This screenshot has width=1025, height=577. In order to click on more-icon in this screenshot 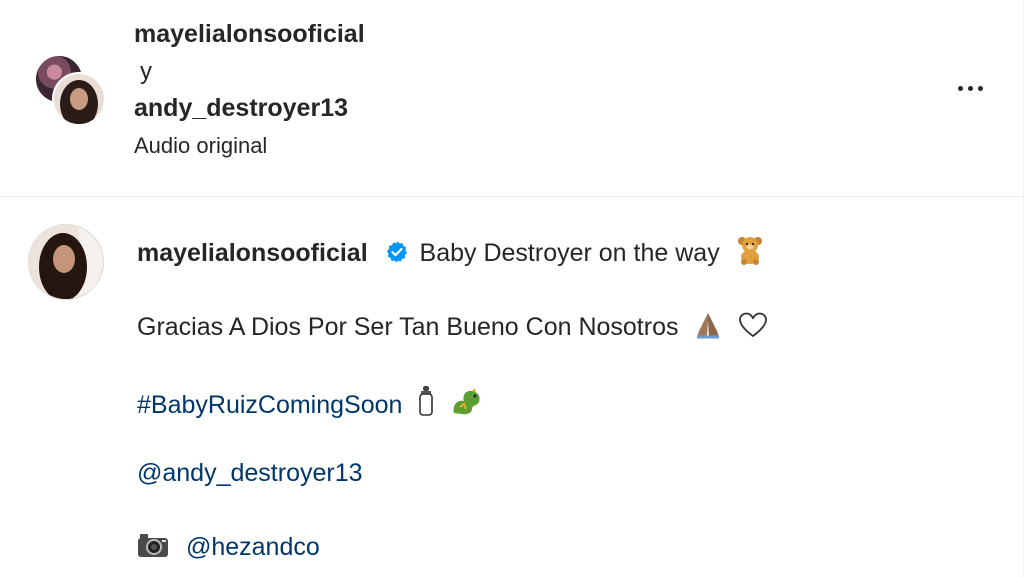, I will do `click(960, 88)`.